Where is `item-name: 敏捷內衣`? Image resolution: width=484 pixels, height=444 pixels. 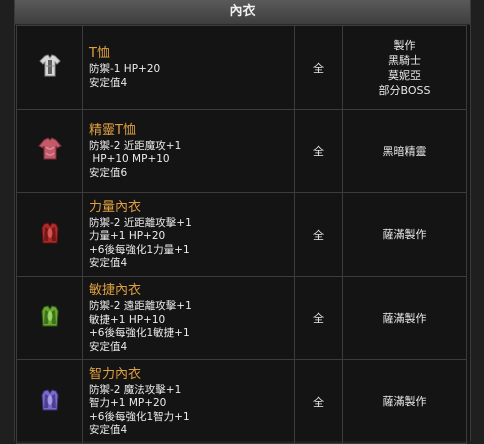
item-name: 敏捷內衣 is located at coordinates (115, 290).